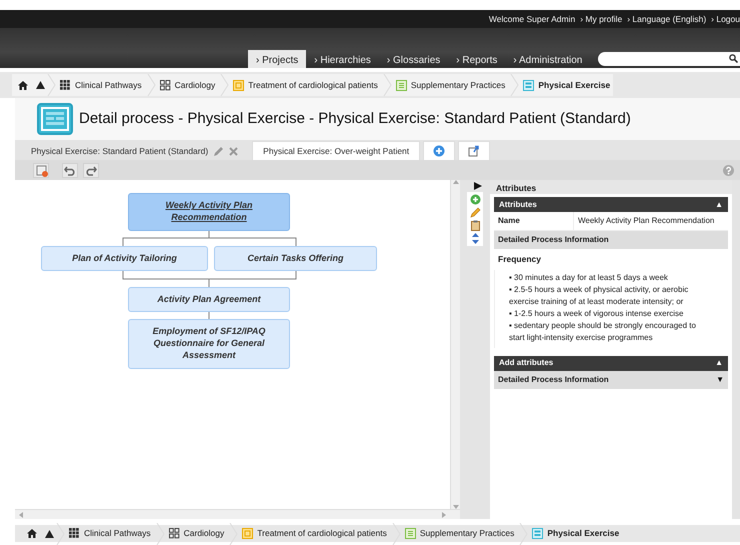 This screenshot has width=740, height=545. What do you see at coordinates (475, 238) in the screenshot?
I see `reorder-icon` at bounding box center [475, 238].